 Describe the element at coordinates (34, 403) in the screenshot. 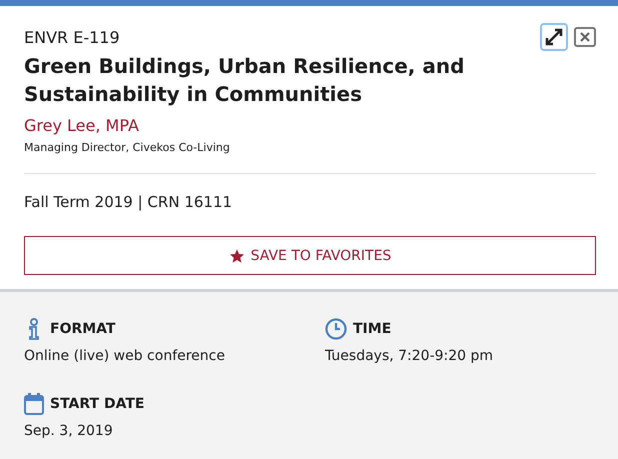

I see `calendar-icon` at that location.